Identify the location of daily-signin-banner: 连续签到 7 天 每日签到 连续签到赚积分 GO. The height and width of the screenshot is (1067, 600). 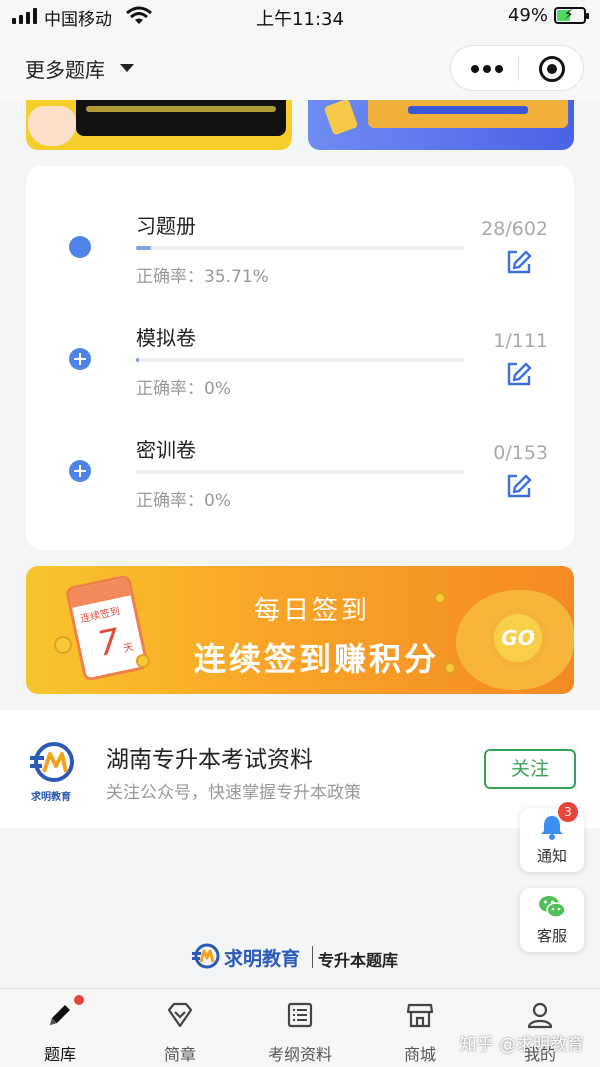
(300, 630).